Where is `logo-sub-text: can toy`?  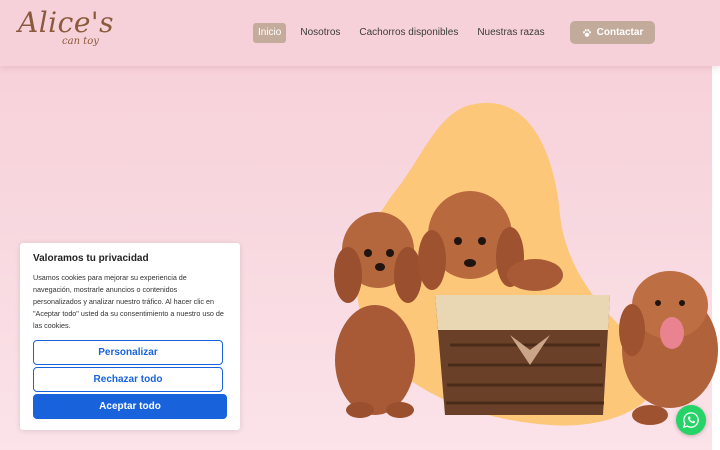
logo-sub-text: can toy is located at coordinates (80, 41).